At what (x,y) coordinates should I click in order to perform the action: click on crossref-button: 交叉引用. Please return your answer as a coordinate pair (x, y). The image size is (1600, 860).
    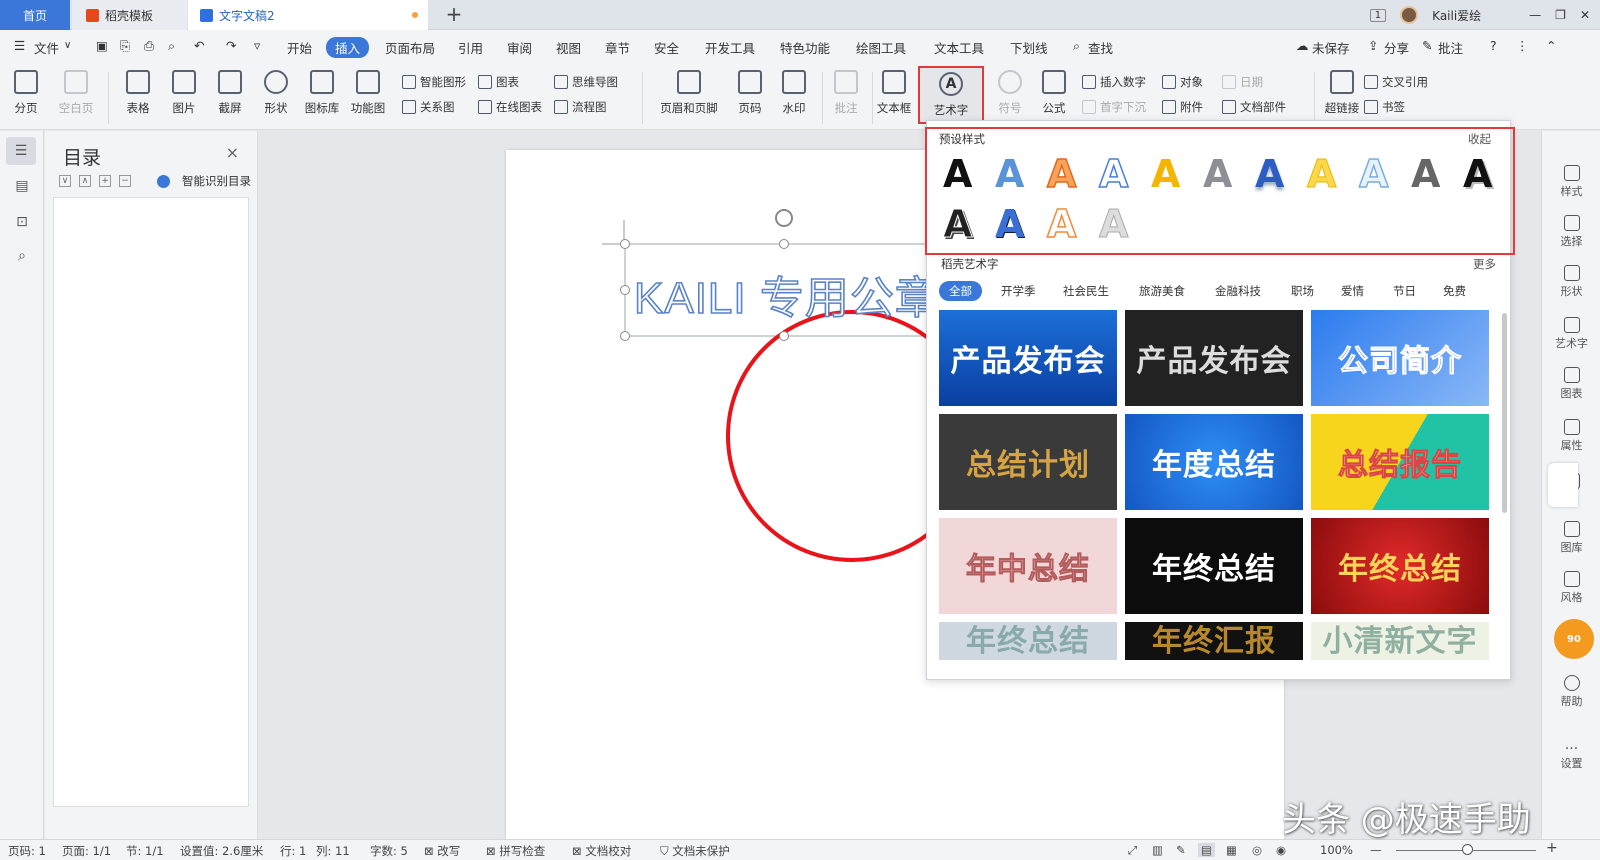
    Looking at the image, I should click on (1396, 82).